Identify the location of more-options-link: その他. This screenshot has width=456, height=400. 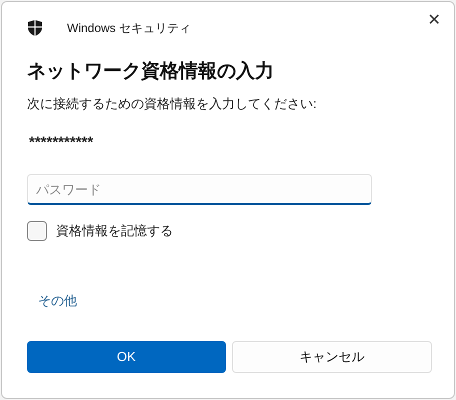
(57, 300).